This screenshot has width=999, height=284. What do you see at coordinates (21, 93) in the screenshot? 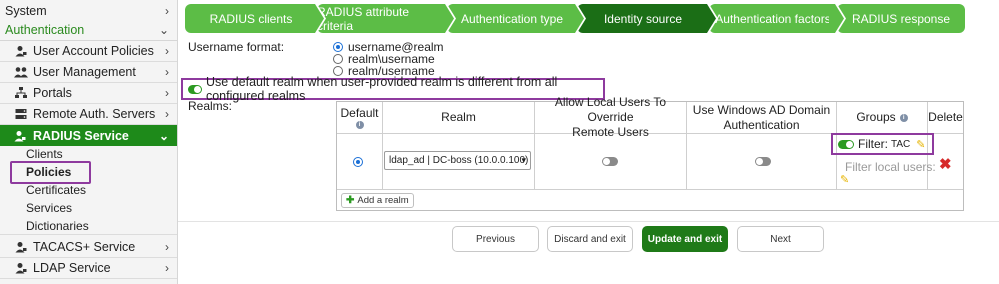
I see `network-icon` at bounding box center [21, 93].